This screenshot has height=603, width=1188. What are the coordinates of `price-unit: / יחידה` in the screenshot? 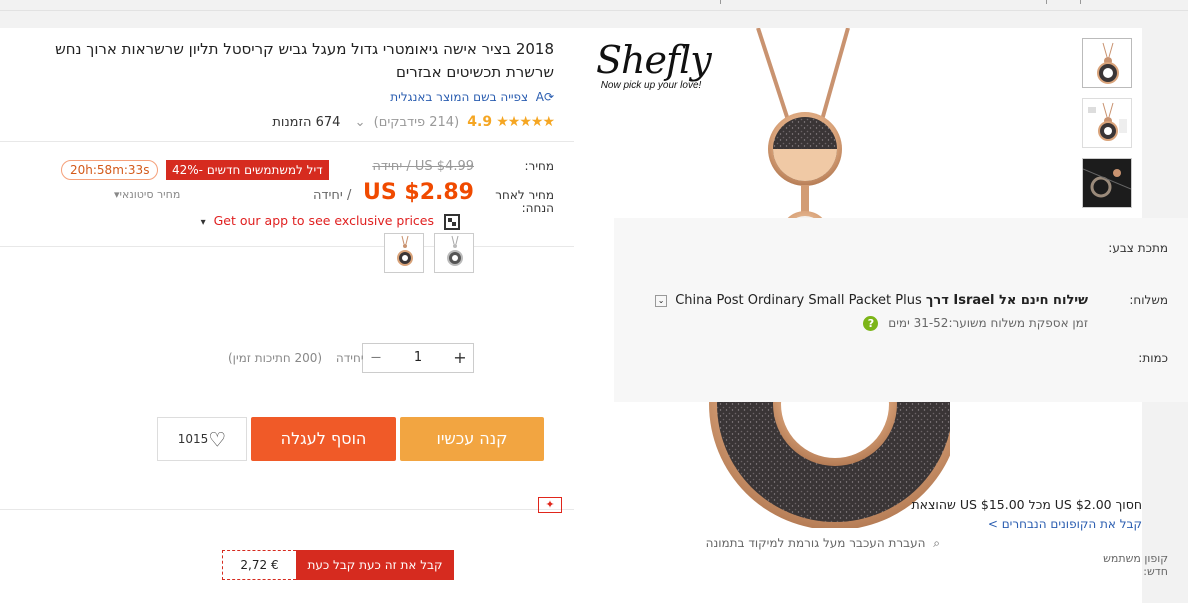 It's located at (332, 195).